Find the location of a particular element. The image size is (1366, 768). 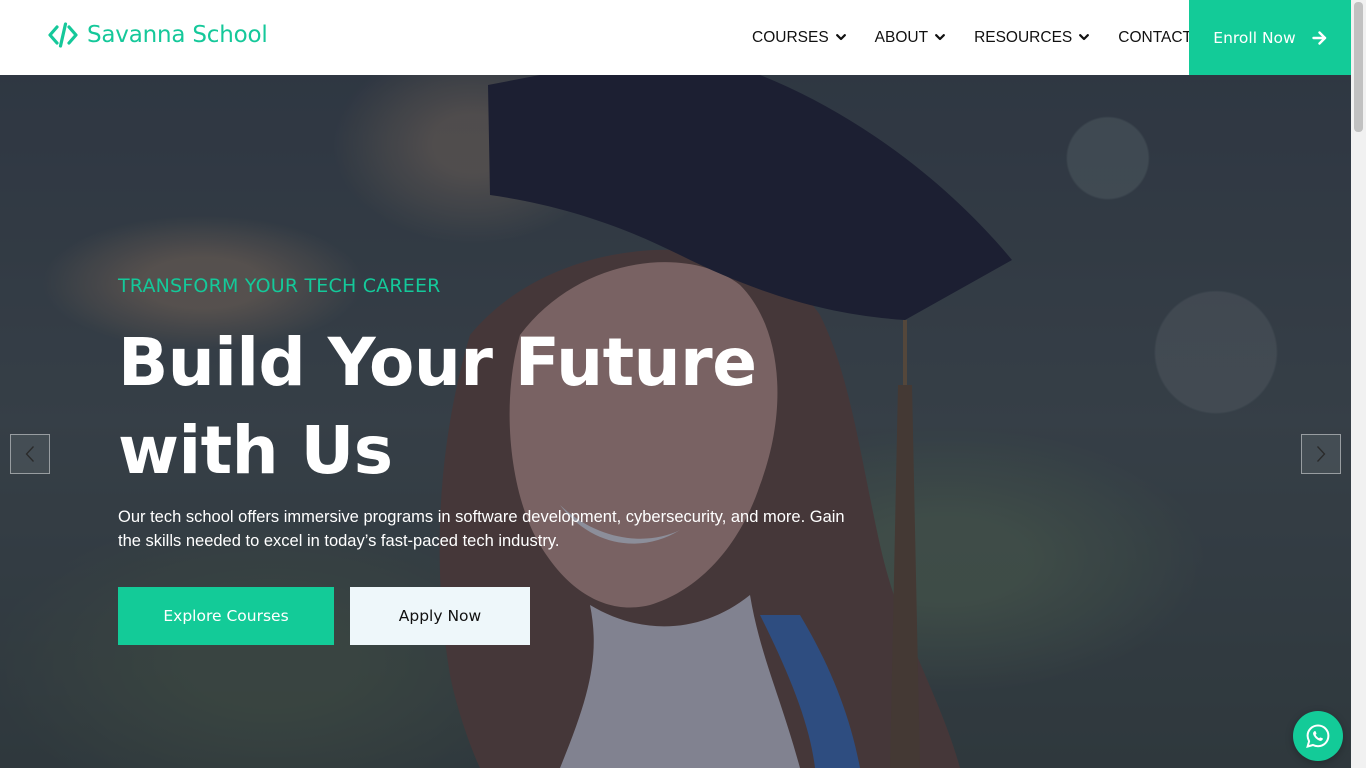

hero-cta-row: Explore Courses Apply Now is located at coordinates (498, 616).